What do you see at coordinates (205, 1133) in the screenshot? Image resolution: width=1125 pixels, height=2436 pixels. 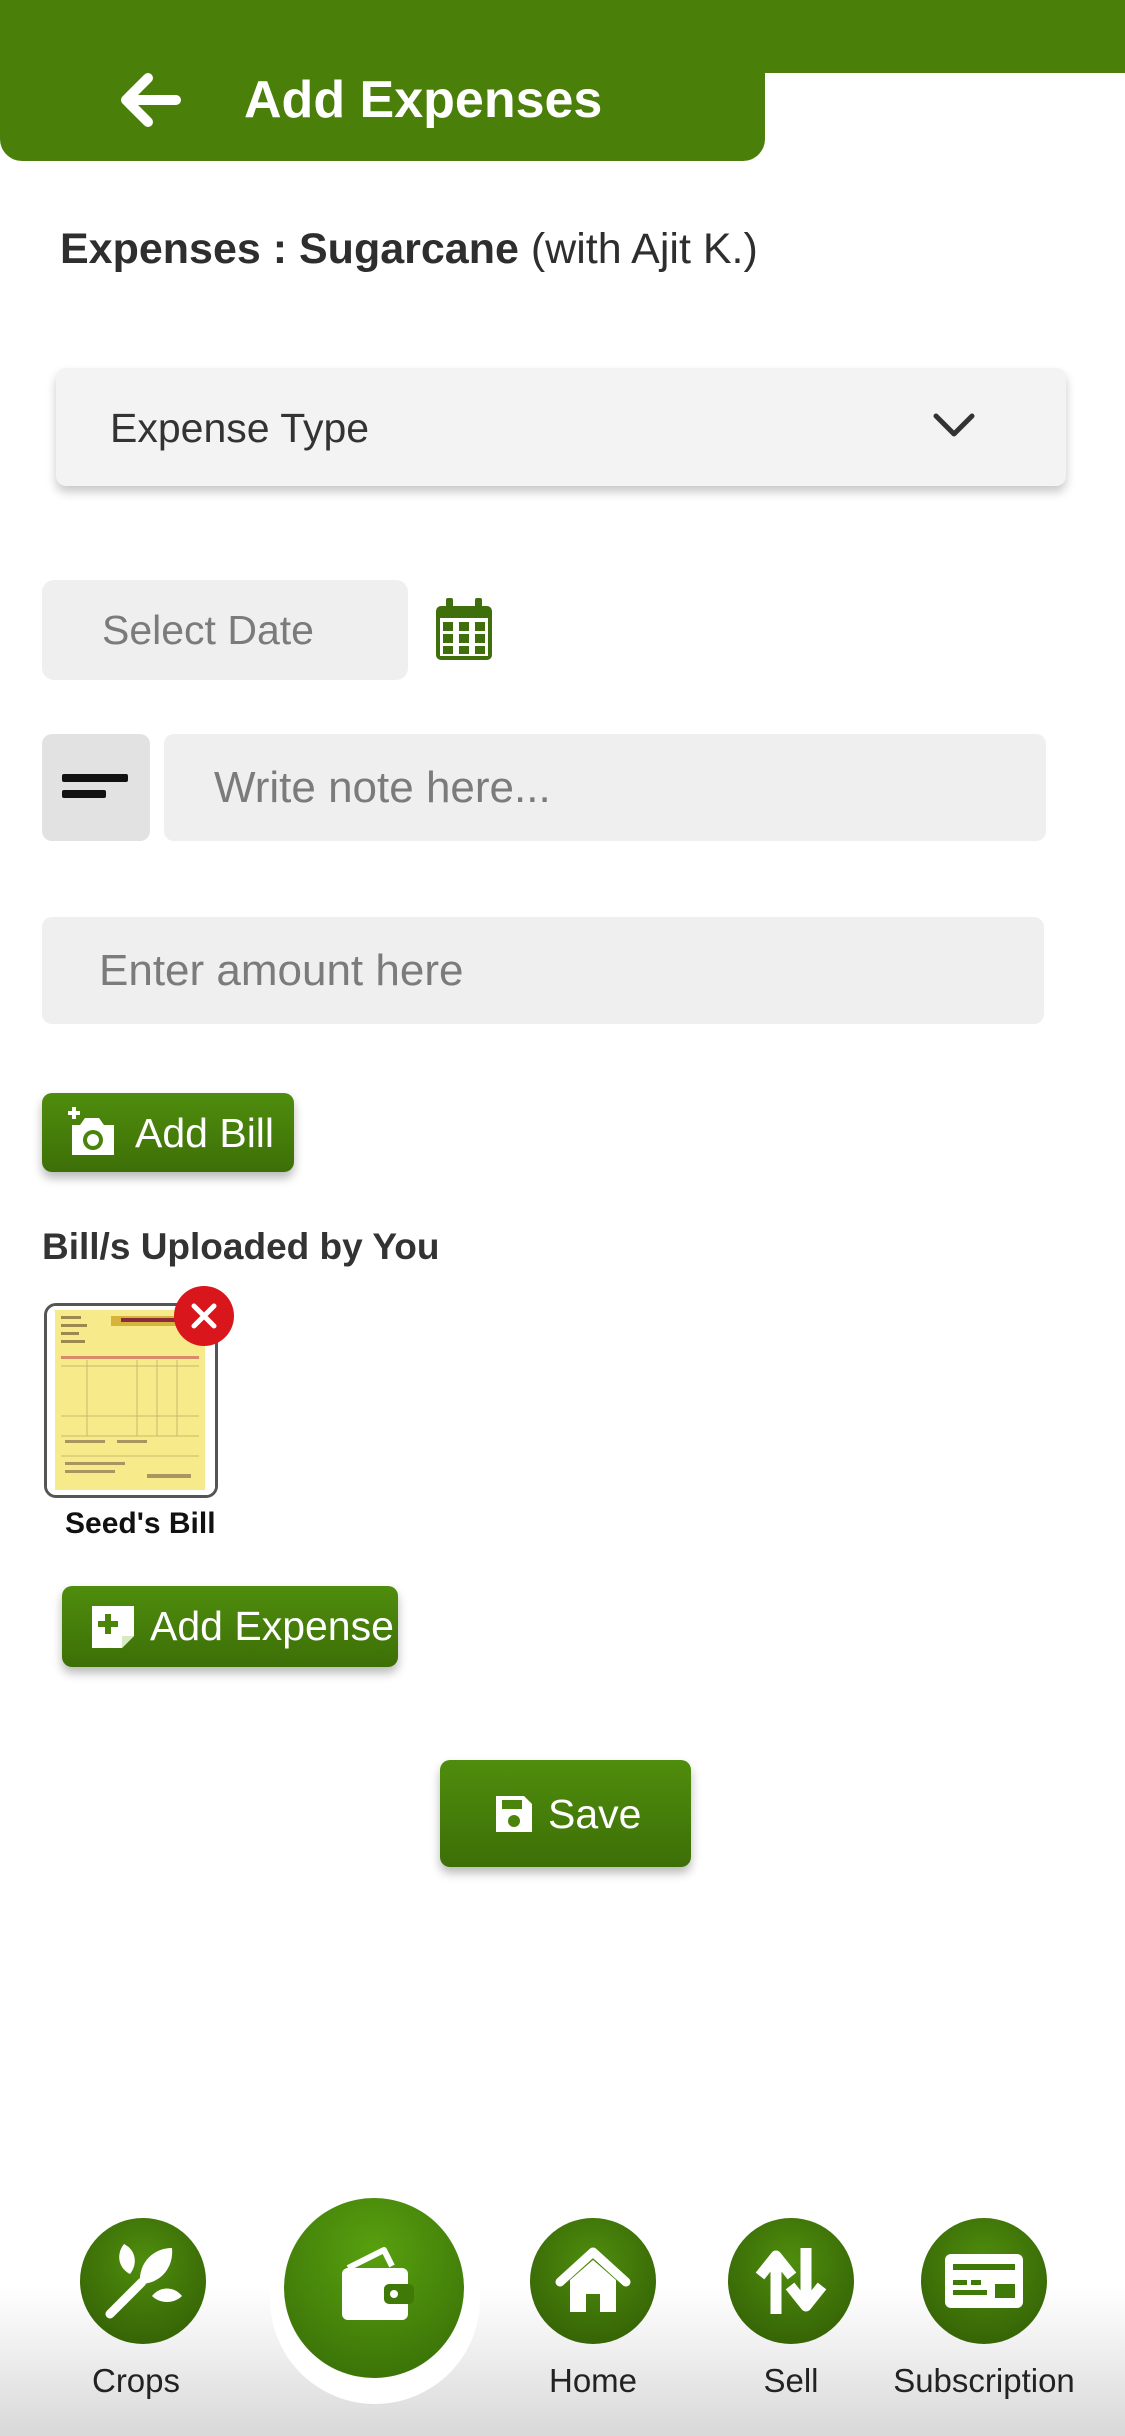 I see `add-bill-label: Add Bill` at bounding box center [205, 1133].